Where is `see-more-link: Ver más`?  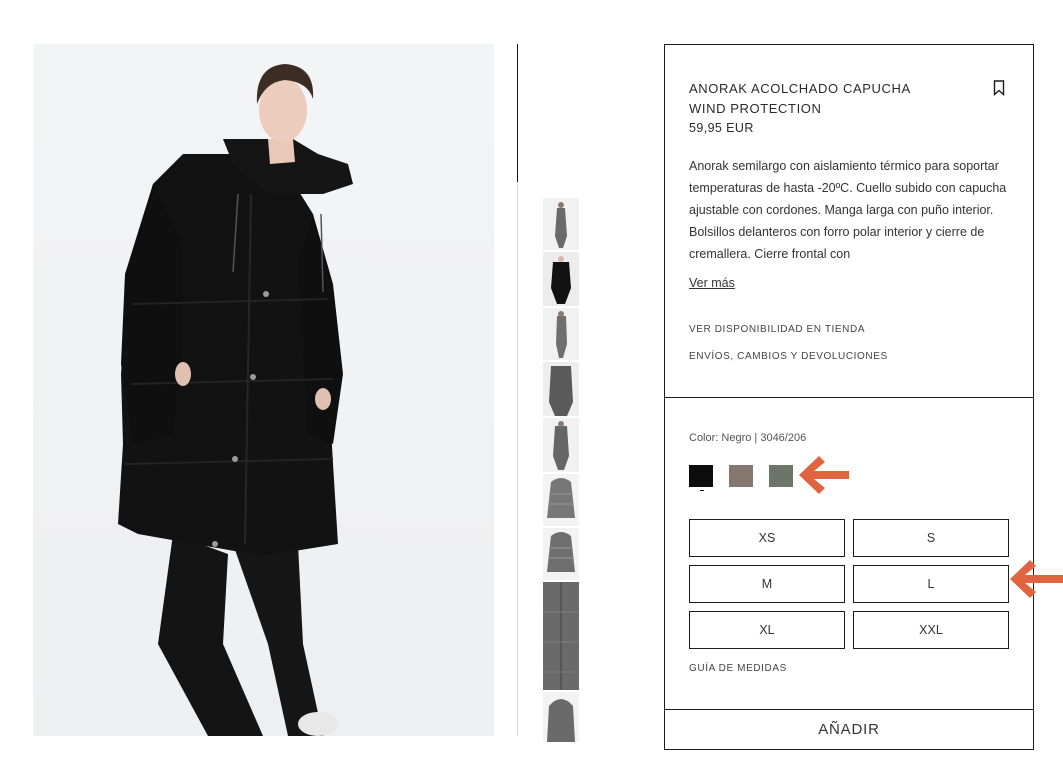
see-more-link: Ver más is located at coordinates (712, 283).